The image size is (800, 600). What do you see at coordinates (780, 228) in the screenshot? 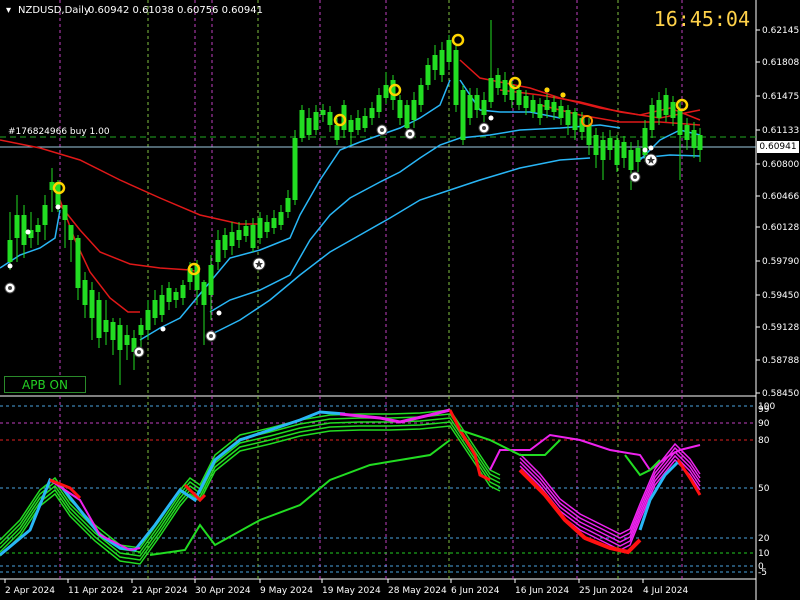
I see `price-tick-label: 0.60128` at bounding box center [780, 228].